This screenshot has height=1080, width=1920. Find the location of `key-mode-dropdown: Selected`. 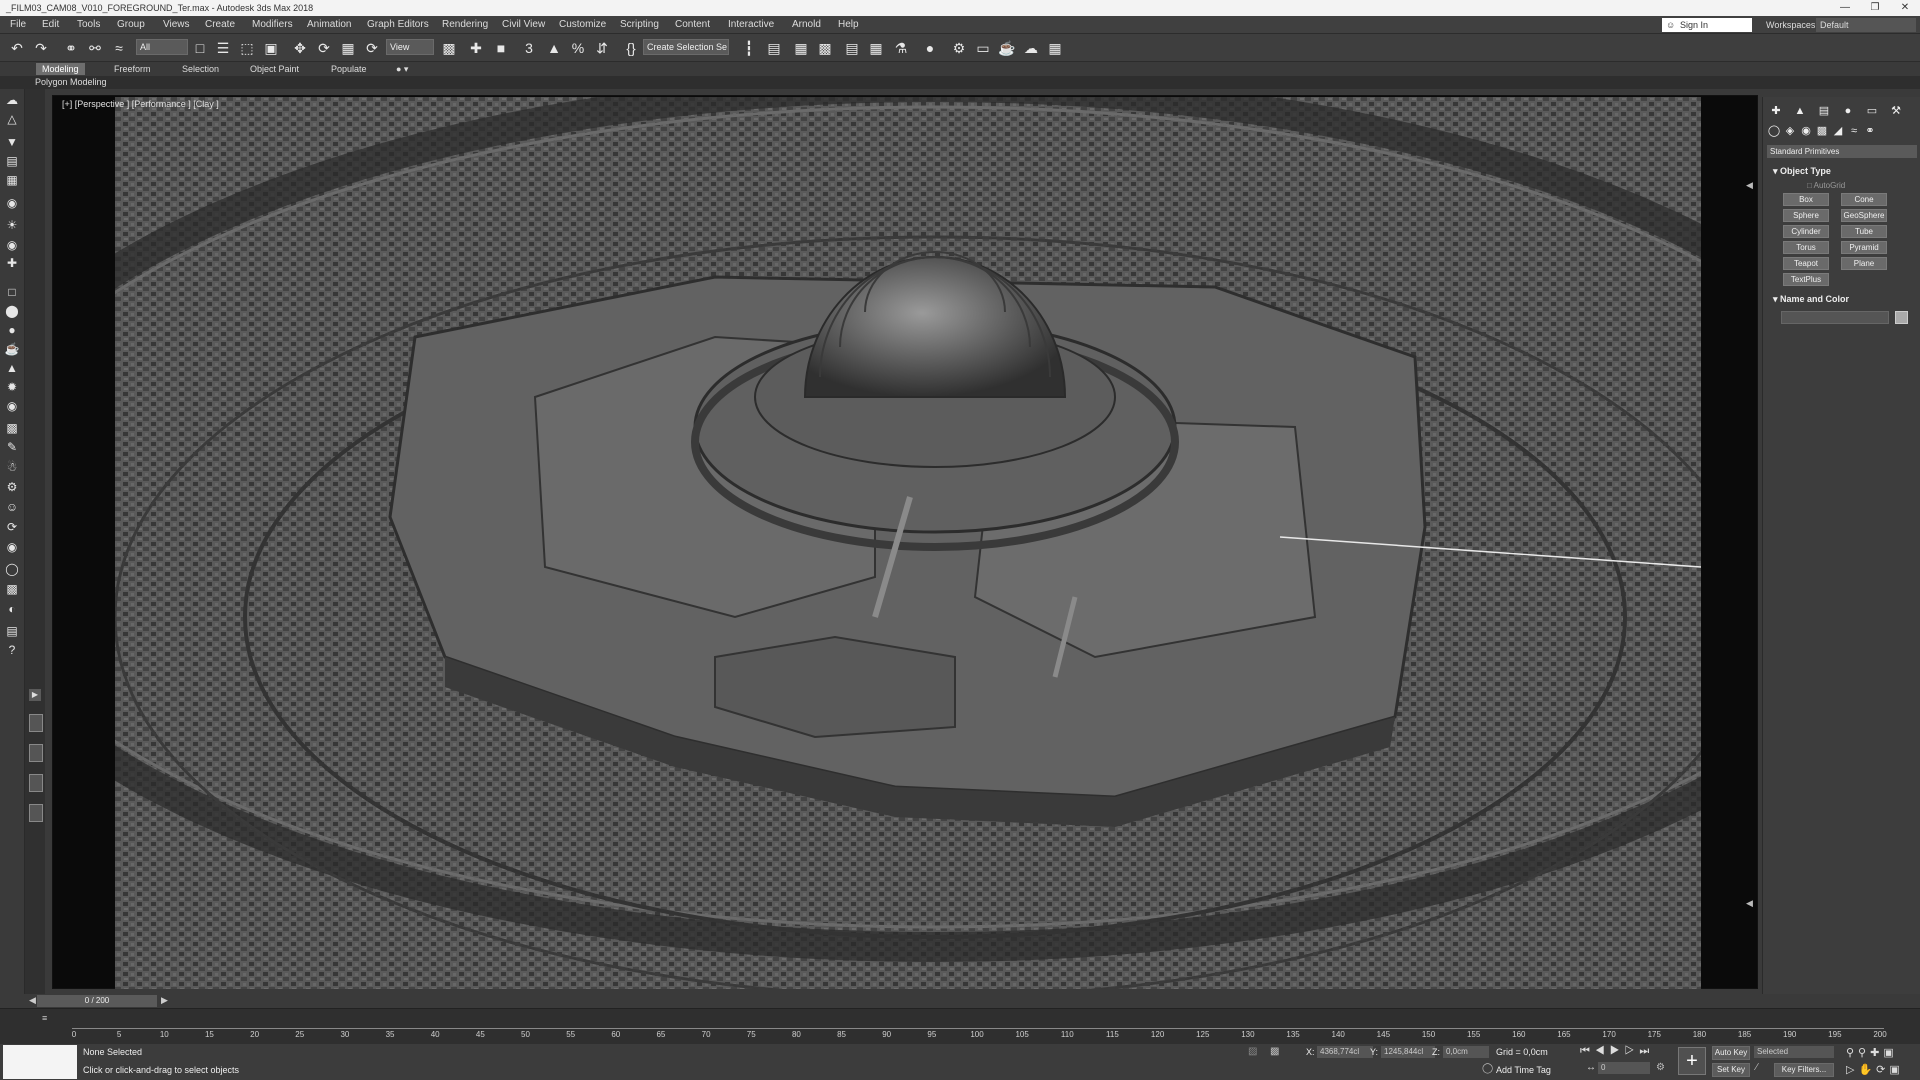

key-mode-dropdown: Selected is located at coordinates (1794, 1052).